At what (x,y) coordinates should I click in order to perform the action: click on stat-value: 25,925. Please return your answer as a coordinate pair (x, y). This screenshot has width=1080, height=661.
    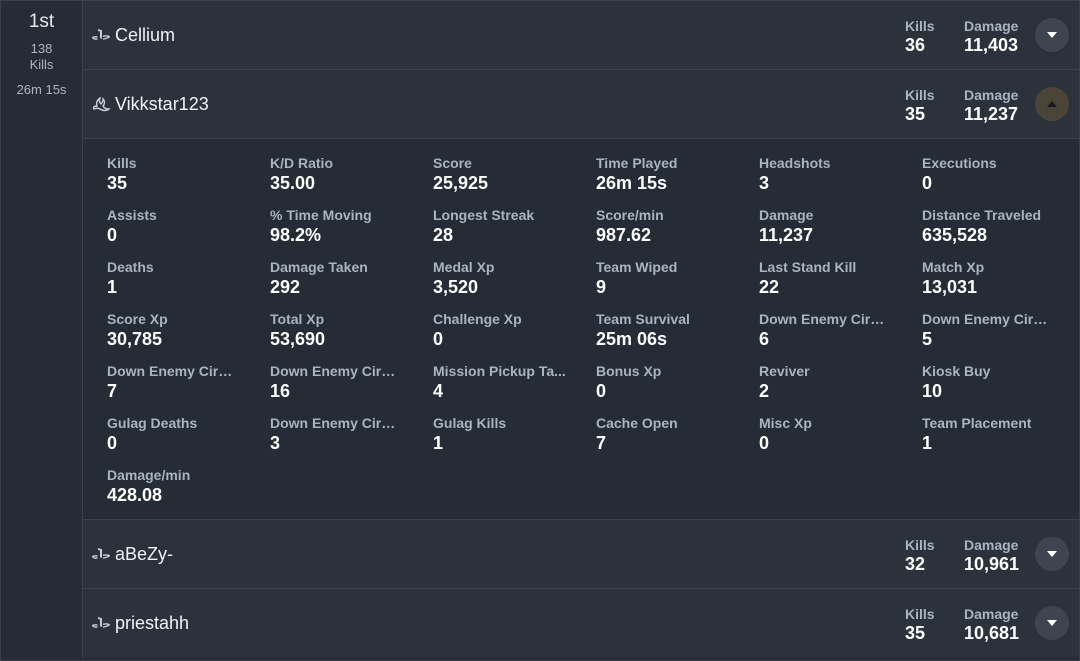
    Looking at the image, I should click on (461, 183).